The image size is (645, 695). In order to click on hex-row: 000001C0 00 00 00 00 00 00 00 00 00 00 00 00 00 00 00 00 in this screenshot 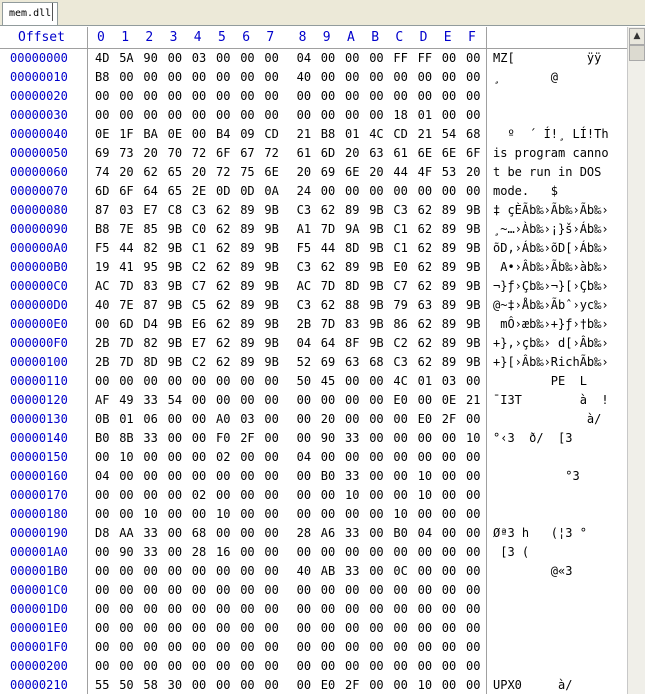, I will do `click(313, 590)`.